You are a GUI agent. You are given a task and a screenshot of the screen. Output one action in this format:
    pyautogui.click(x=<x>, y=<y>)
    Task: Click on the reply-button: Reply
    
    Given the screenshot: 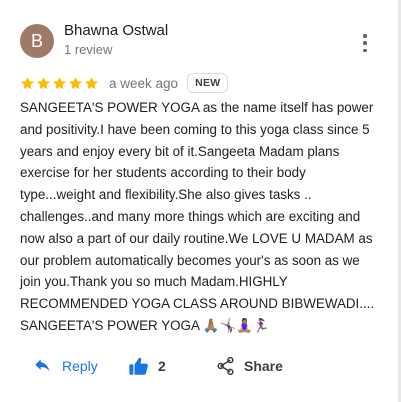 What is the action you would take?
    pyautogui.click(x=66, y=366)
    